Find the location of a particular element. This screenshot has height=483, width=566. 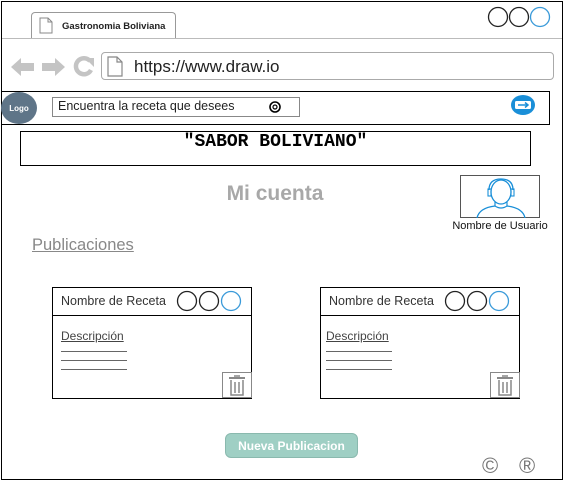

refresh-icon is located at coordinates (84, 67).